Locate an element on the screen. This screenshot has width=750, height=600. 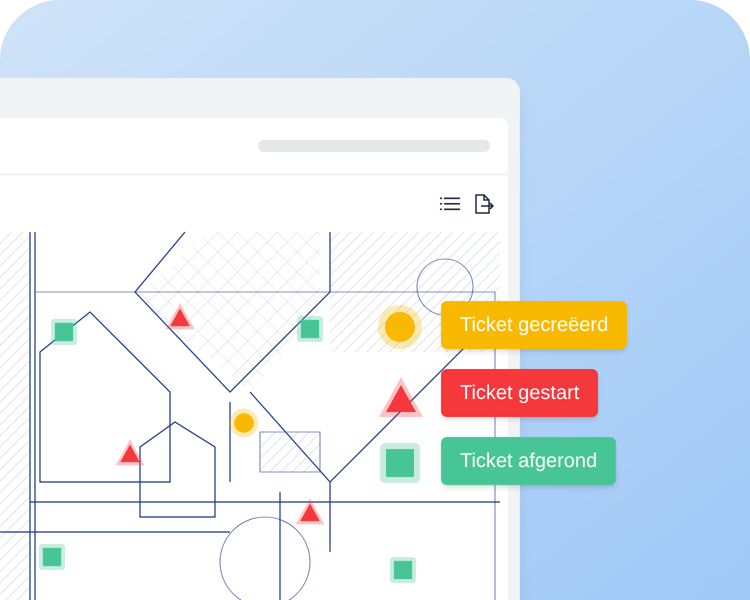
list-icon is located at coordinates (450, 203).